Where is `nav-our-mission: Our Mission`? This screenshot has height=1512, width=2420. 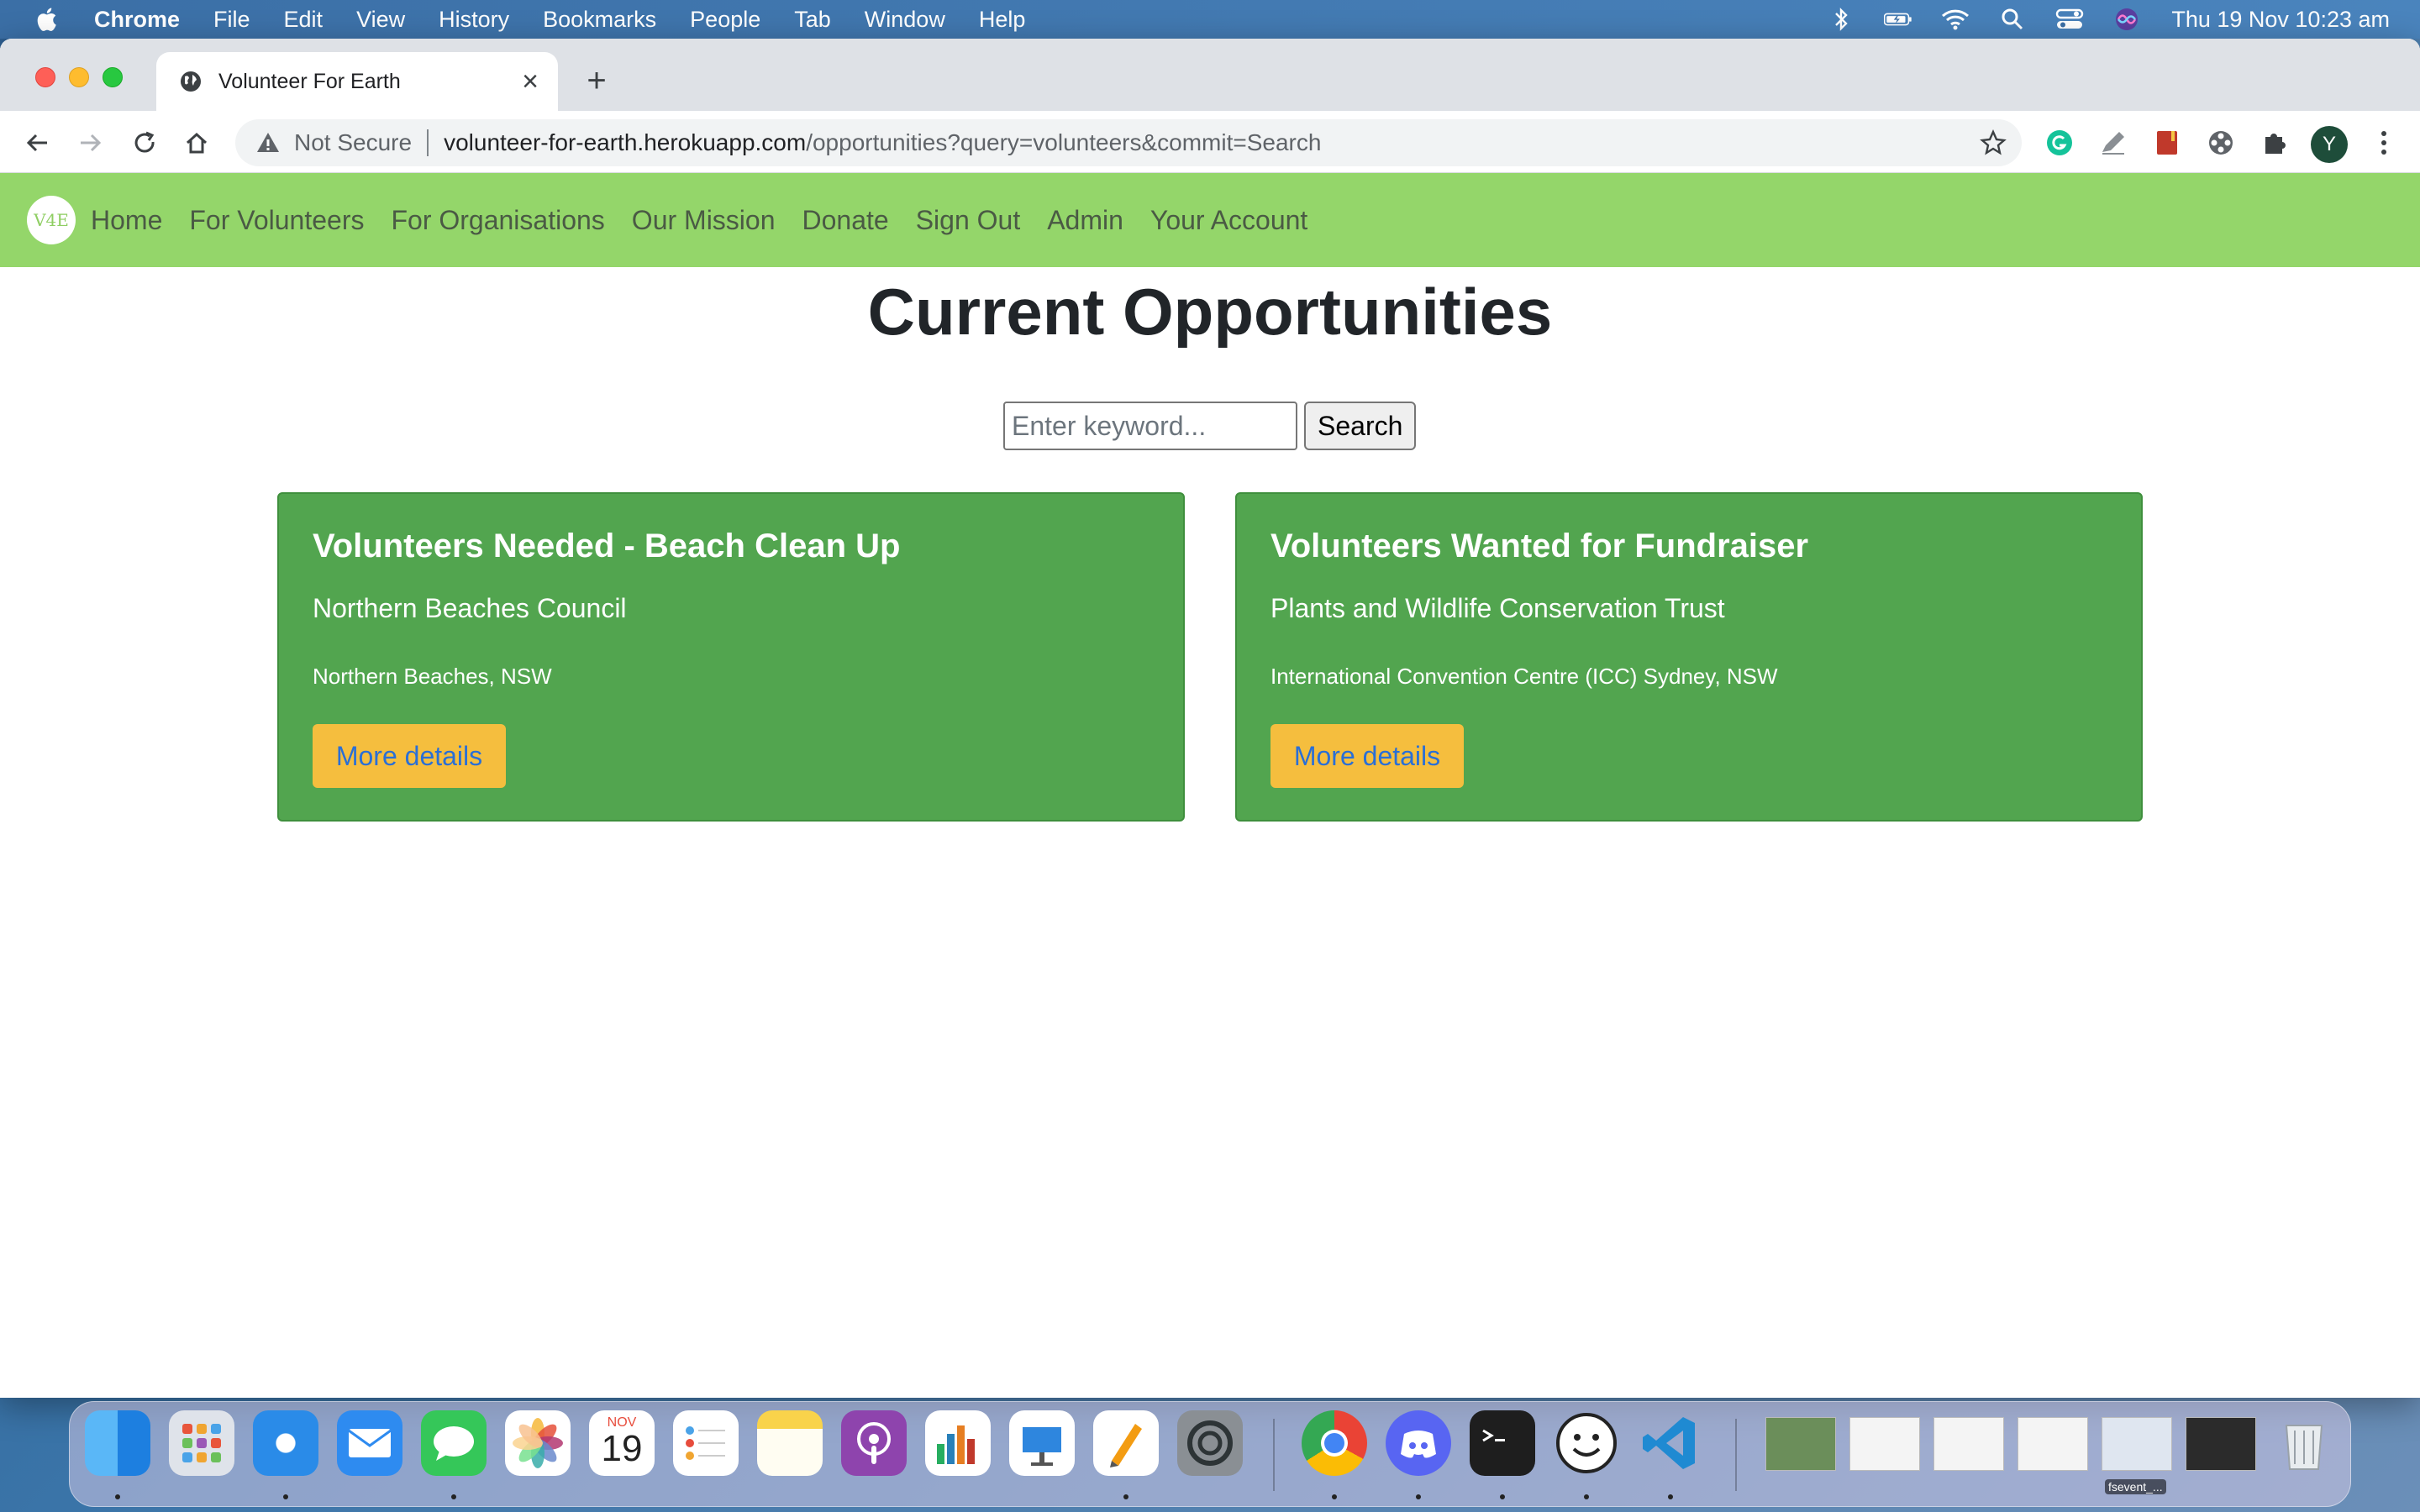
nav-our-mission: Our Mission is located at coordinates (704, 220).